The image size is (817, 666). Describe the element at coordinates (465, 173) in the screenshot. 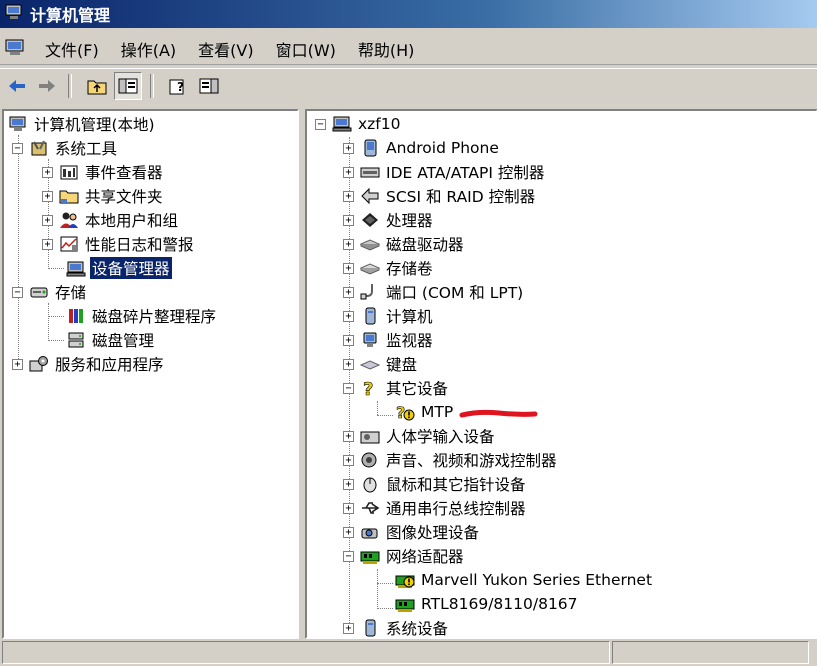

I see `tree-label: IDE ATA/ATAPI 控制器` at that location.